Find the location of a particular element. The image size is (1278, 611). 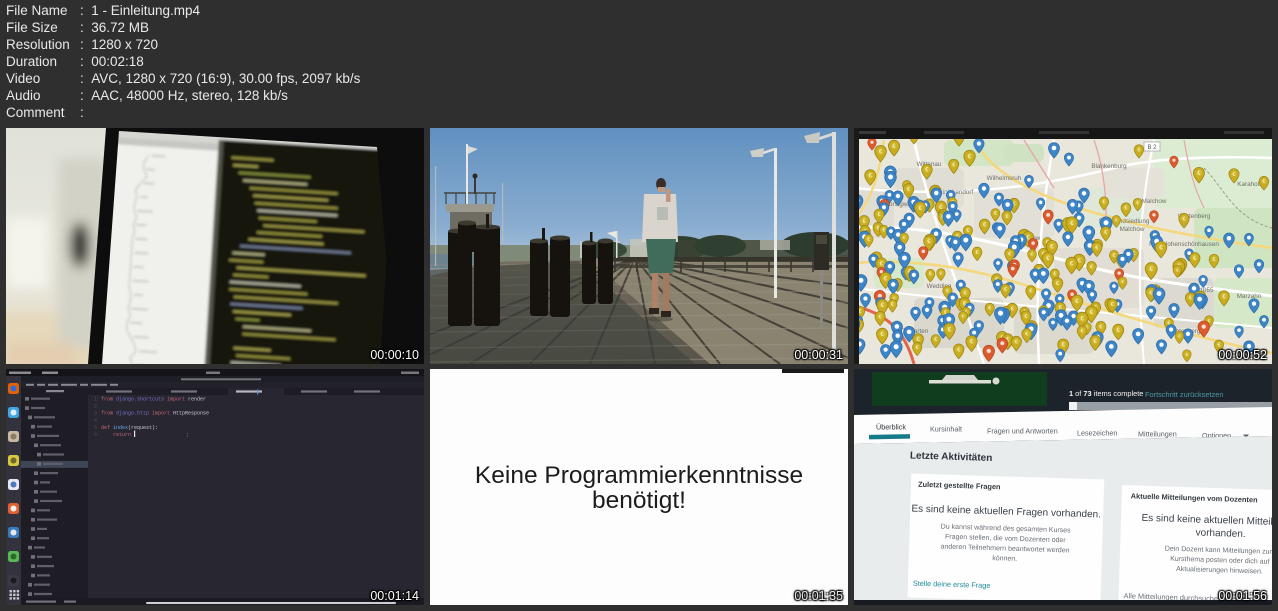

svg-text: Blankenburg is located at coordinates (1109, 166).